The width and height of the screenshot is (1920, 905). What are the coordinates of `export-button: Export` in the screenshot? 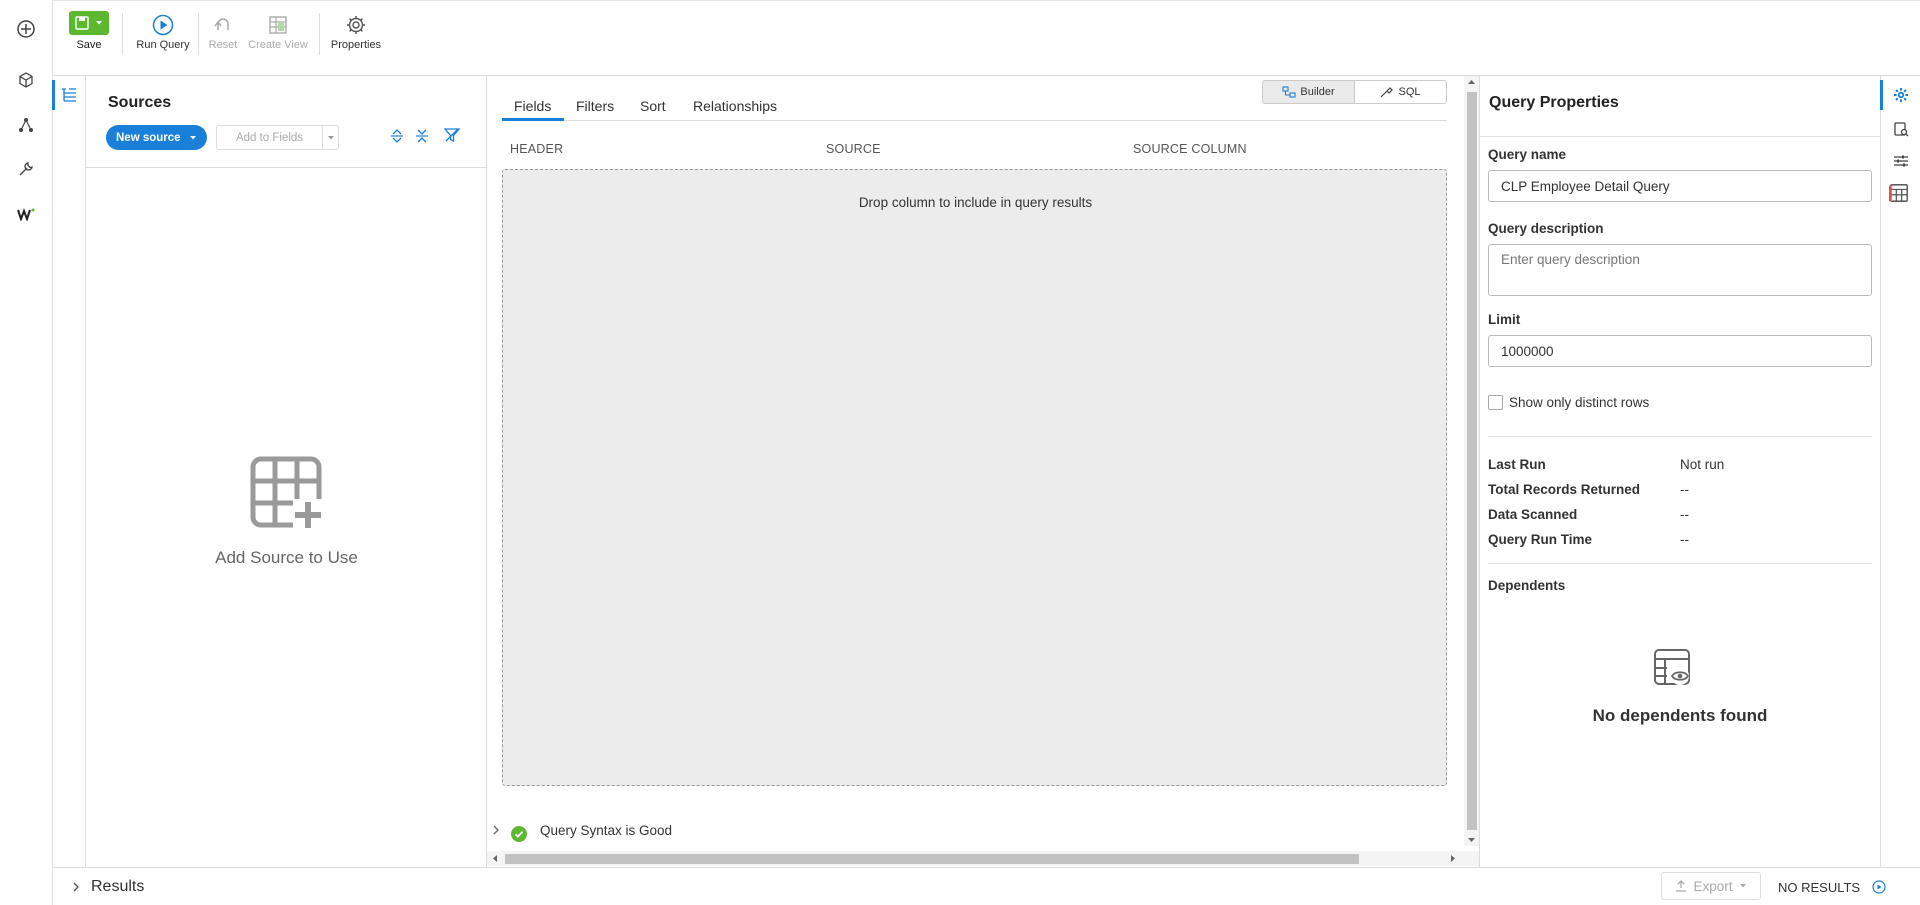 It's located at (1711, 886).